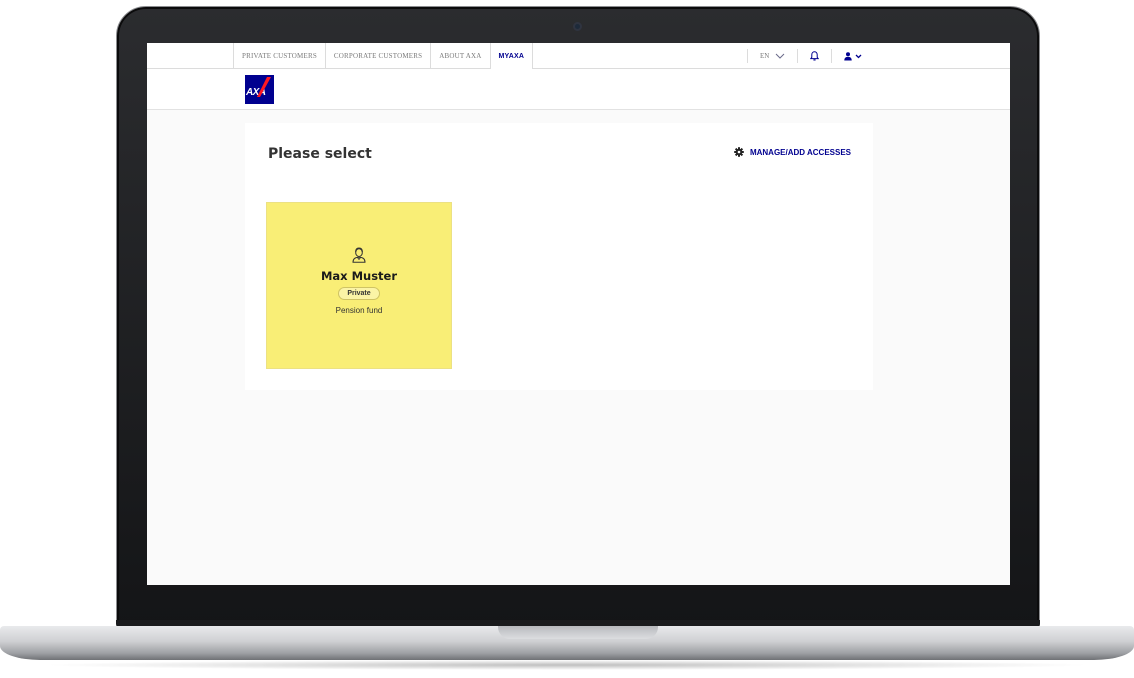 The image size is (1134, 678). I want to click on gear-icon, so click(739, 152).